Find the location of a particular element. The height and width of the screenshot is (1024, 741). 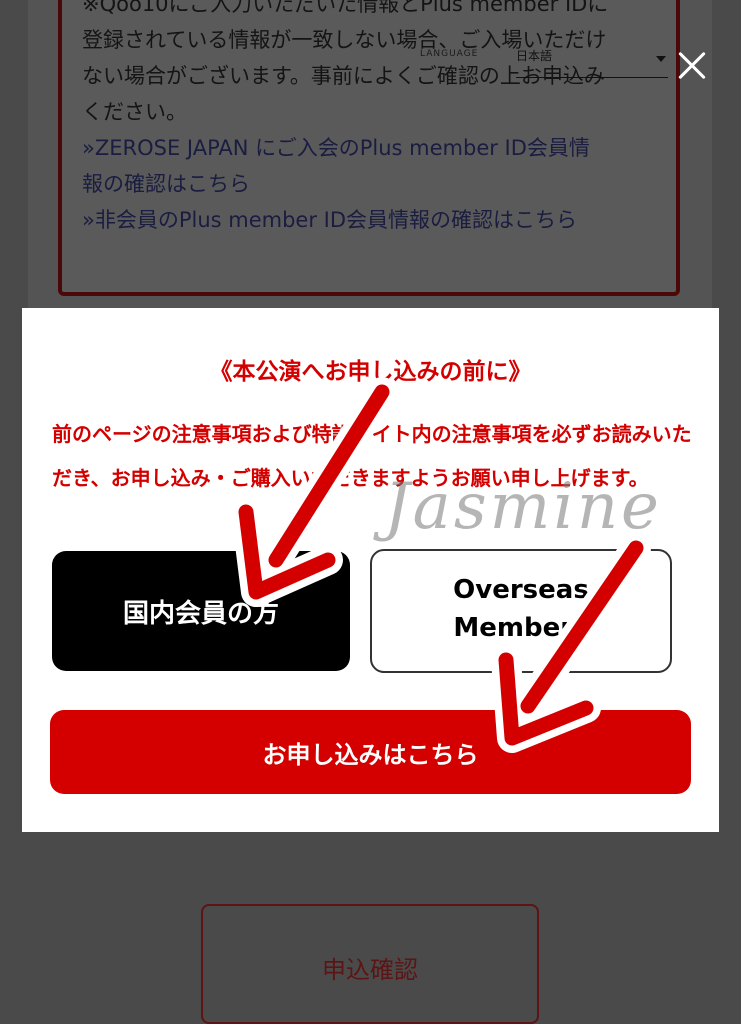

notice-line: ください。 is located at coordinates (134, 112).